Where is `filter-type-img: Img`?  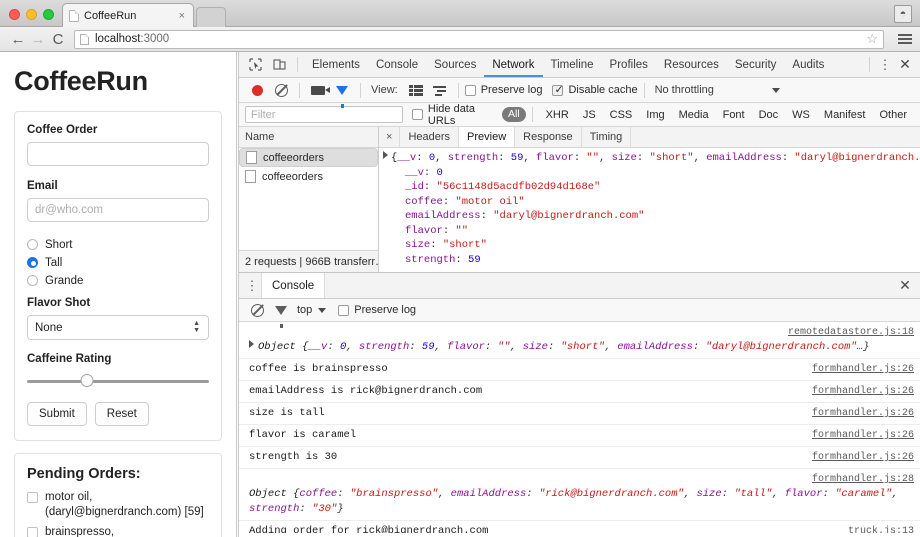 filter-type-img: Img is located at coordinates (655, 115).